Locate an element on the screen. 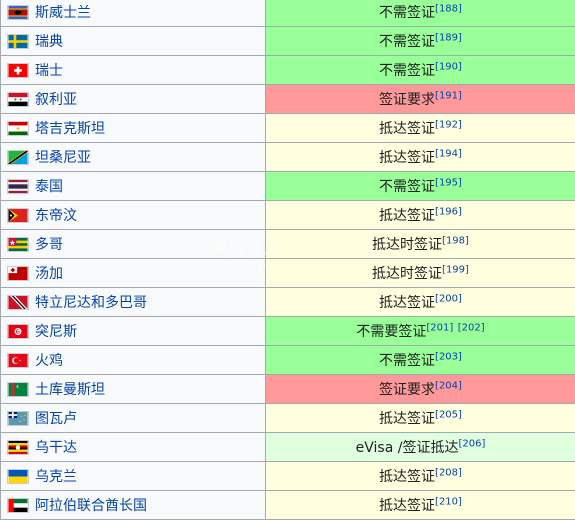 This screenshot has width=575, height=520. visa-requirement-cell: 抵达签证[200] is located at coordinates (420, 302).